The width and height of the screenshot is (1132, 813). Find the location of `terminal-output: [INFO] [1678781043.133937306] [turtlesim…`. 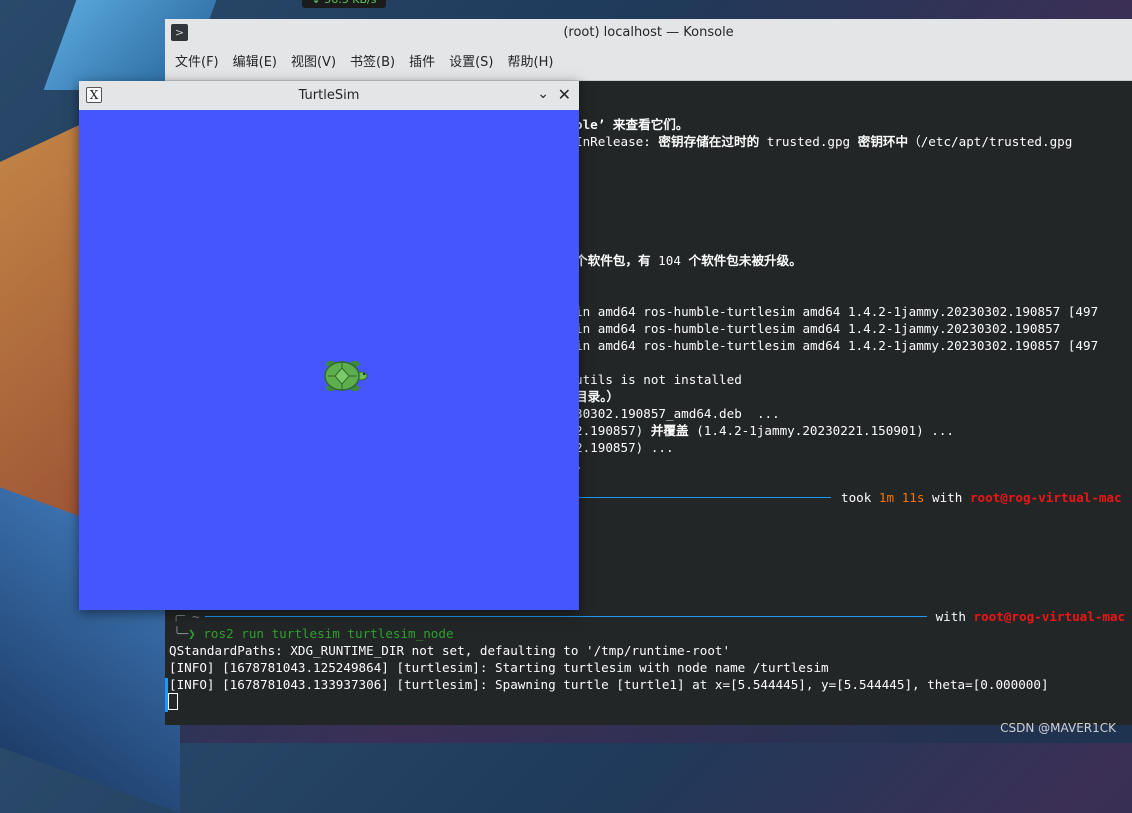

terminal-output: [INFO] [1678781043.133937306] [turtlesim… is located at coordinates (609, 684).